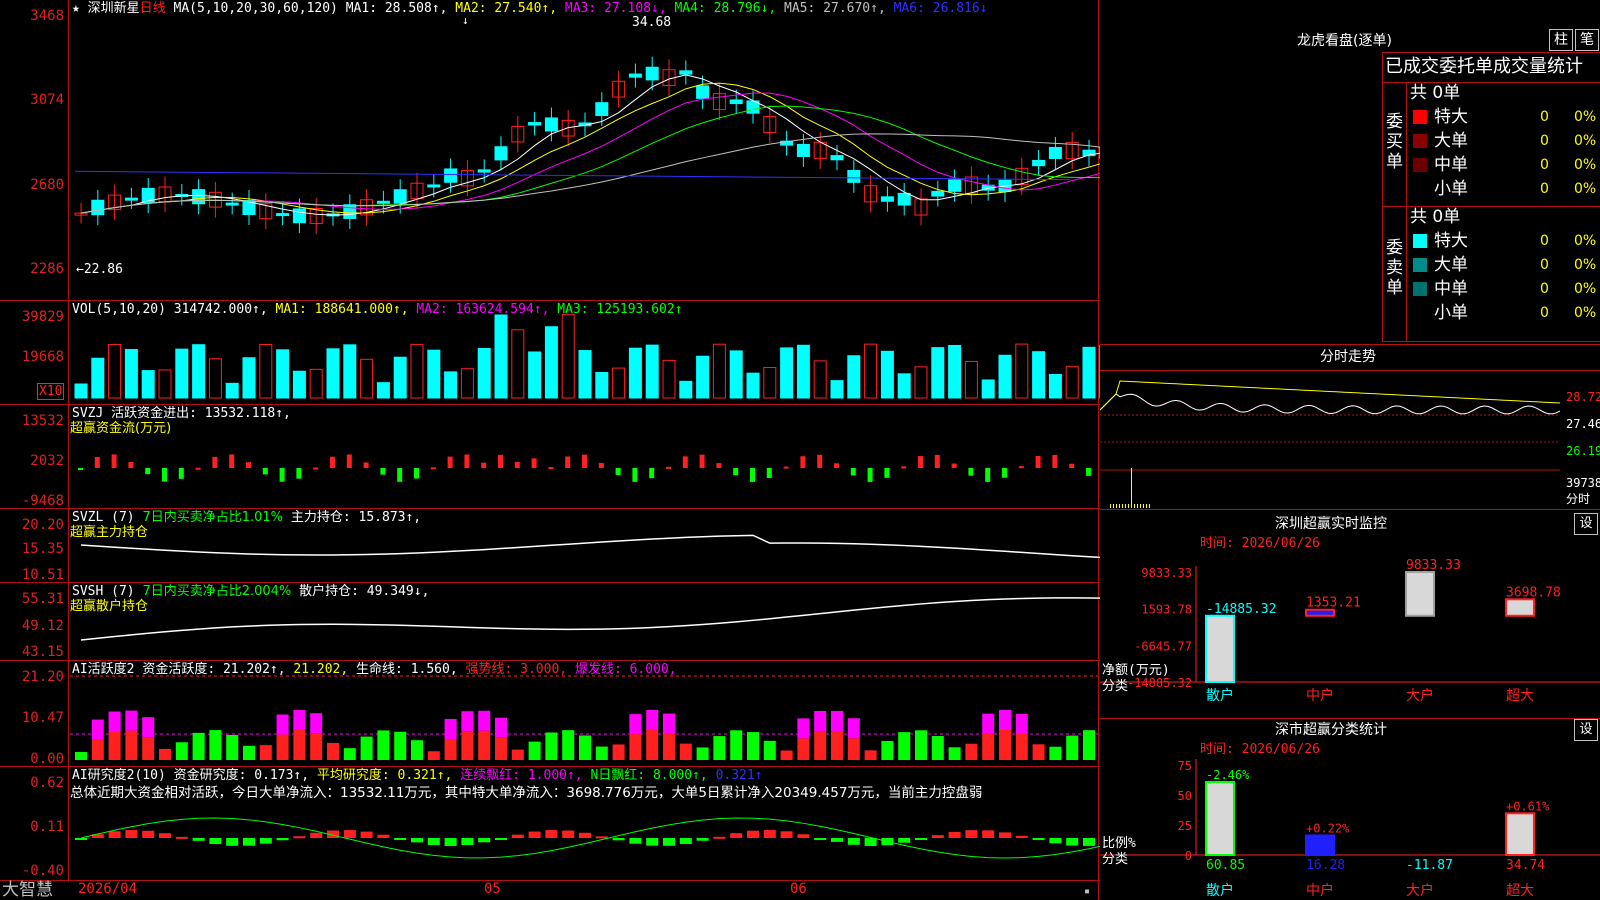 Image resolution: width=1600 pixels, height=900 pixels. Describe the element at coordinates (1451, 313) in the screenshot. I see `order-size-label: 小单` at that location.